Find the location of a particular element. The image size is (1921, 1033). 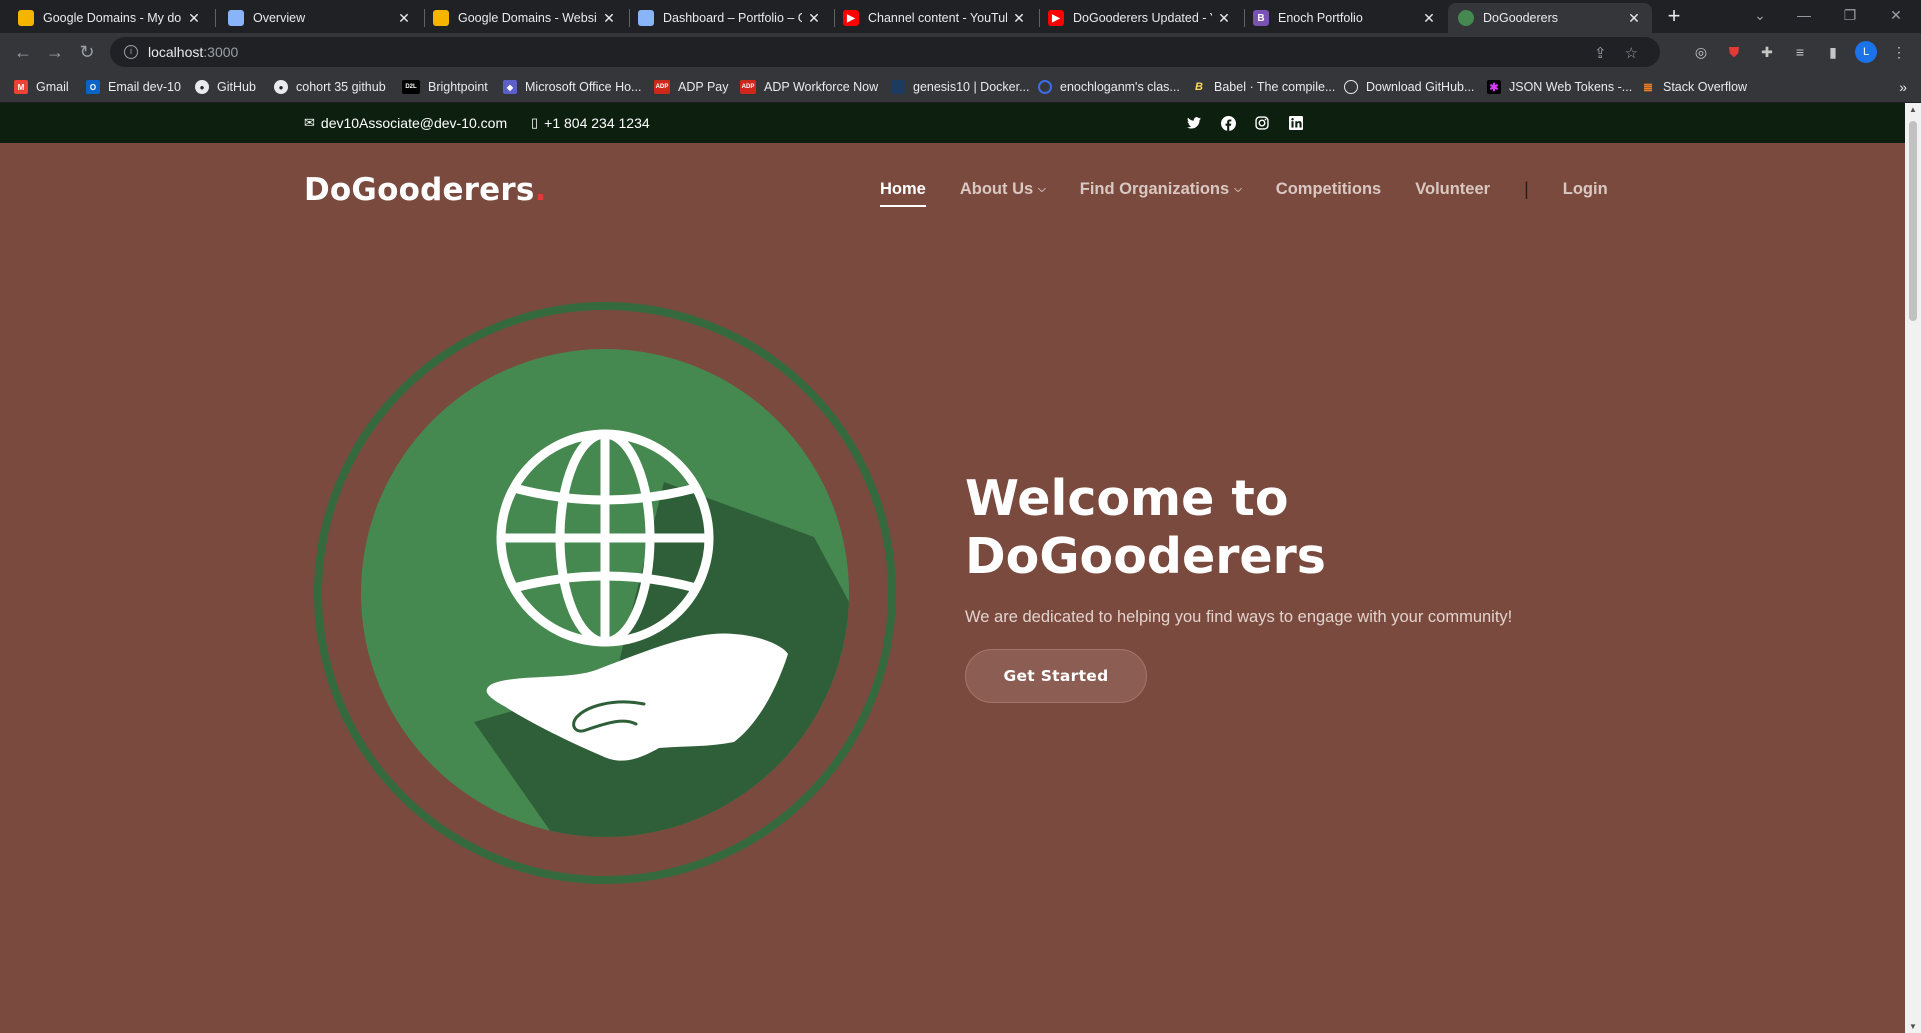

restore-icon: ❐ is located at coordinates (1850, 15).